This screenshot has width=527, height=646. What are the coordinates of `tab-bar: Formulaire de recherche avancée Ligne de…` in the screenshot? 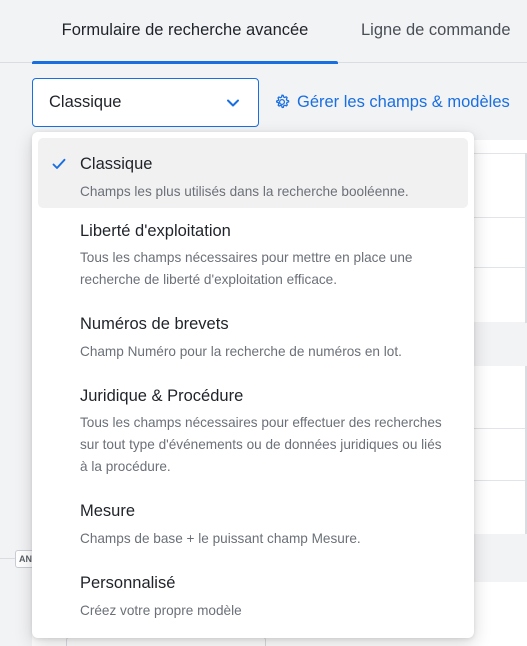 It's located at (263, 32).